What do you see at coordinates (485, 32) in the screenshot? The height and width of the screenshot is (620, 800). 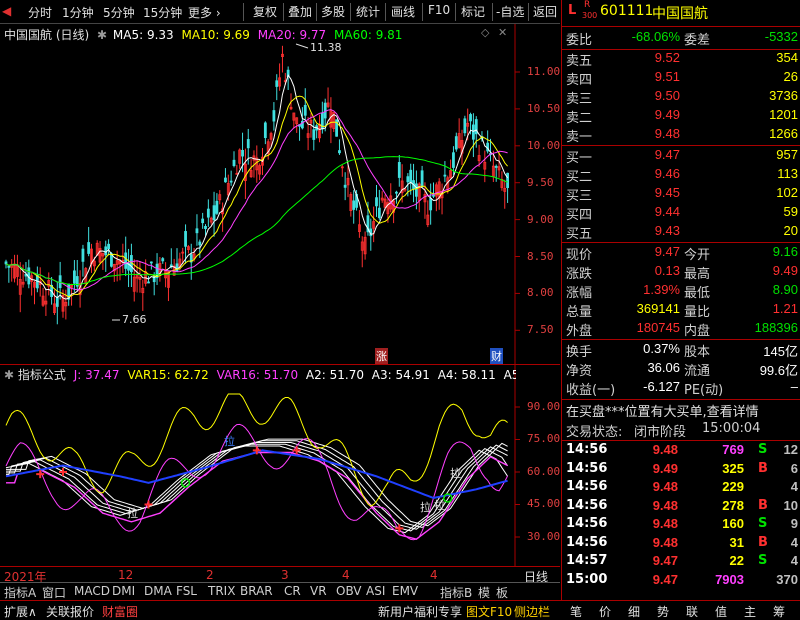 I see `diamond-icon: ◇` at bounding box center [485, 32].